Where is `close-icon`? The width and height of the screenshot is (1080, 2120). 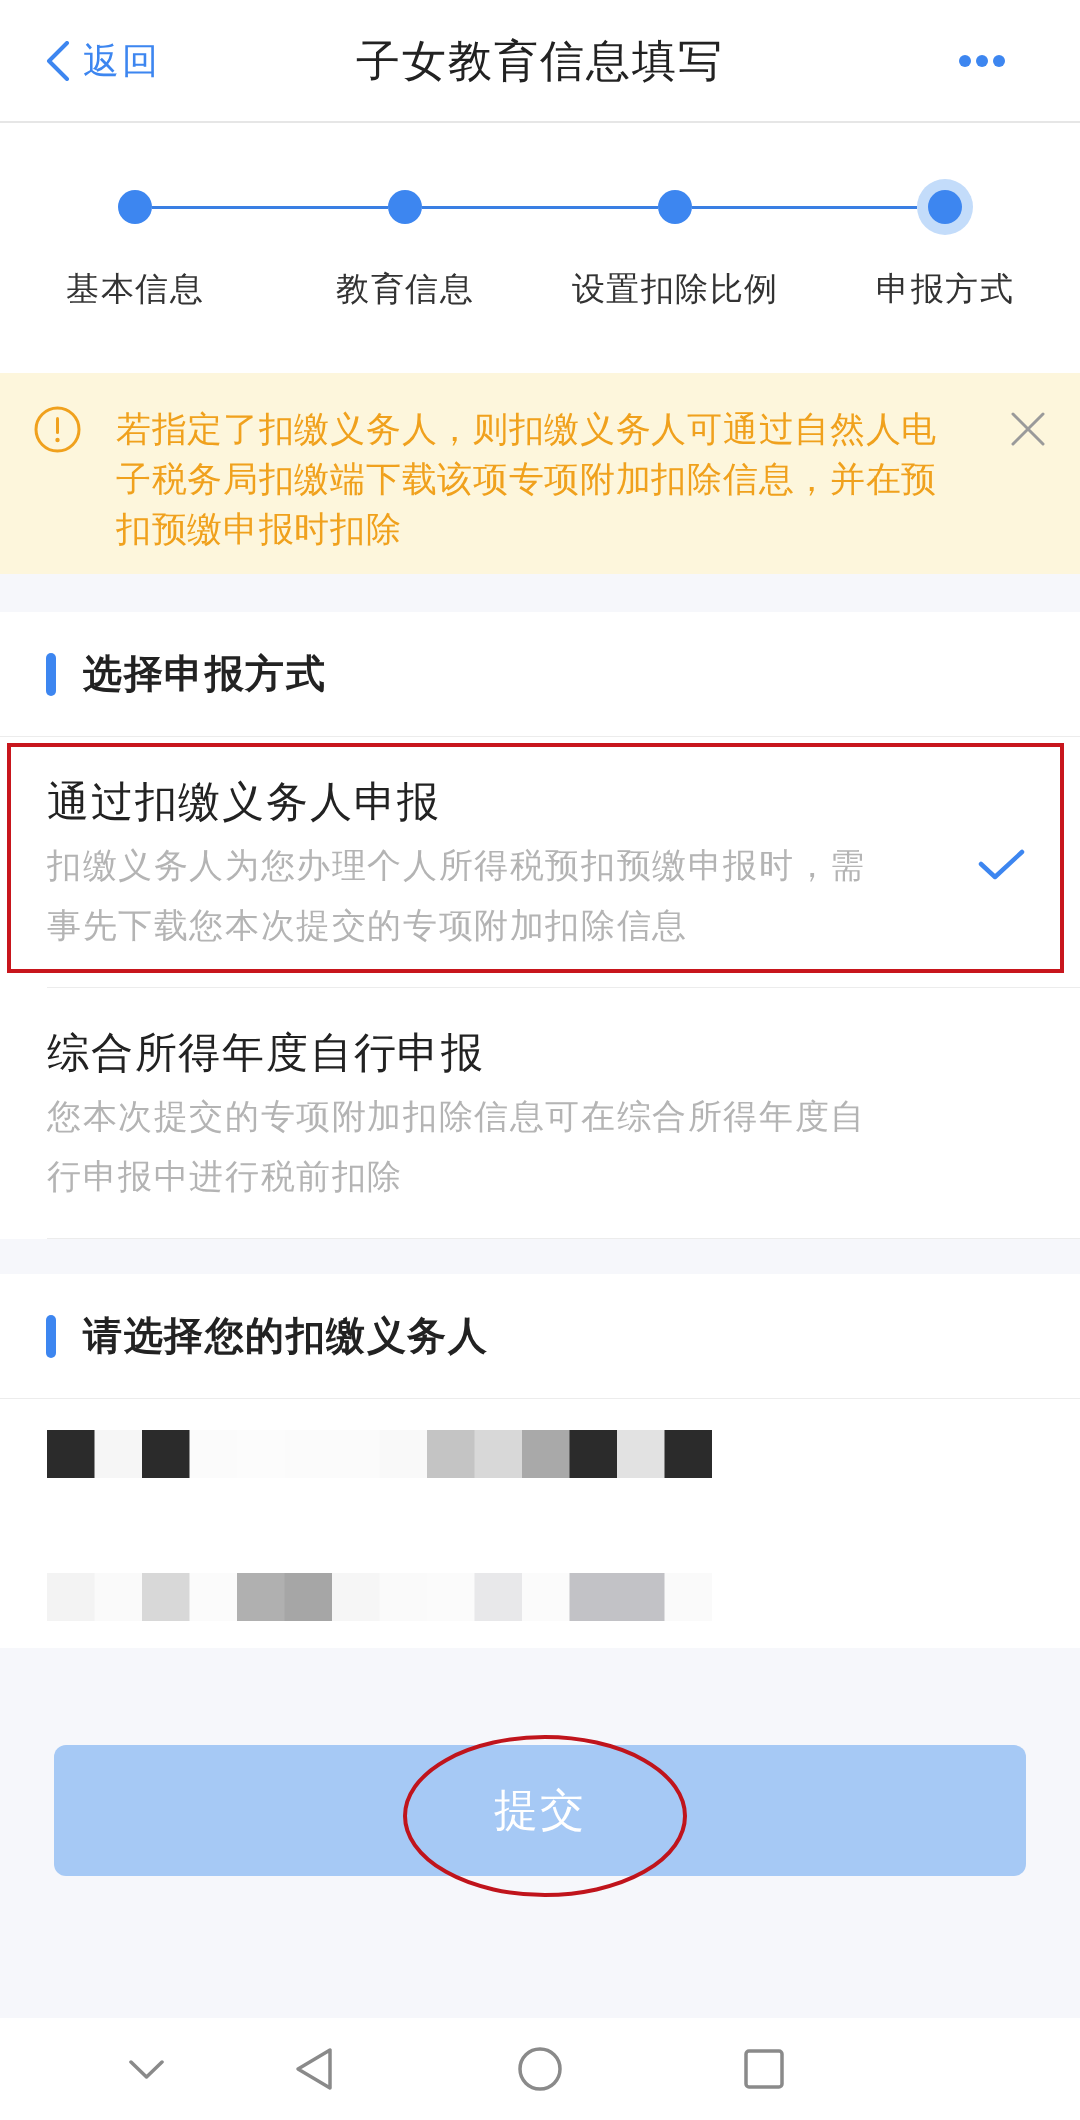 close-icon is located at coordinates (1028, 429).